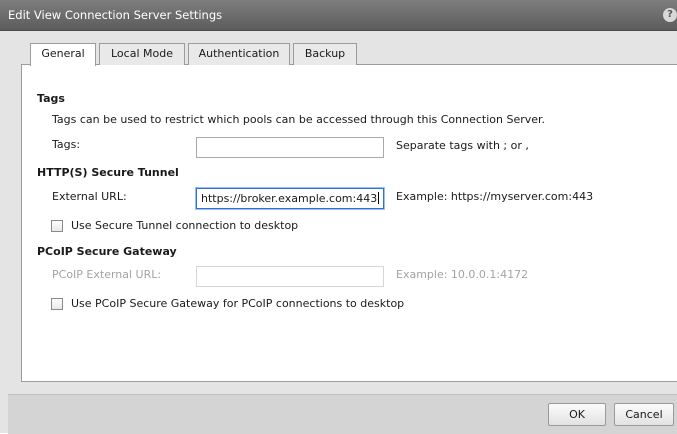 This screenshot has height=434, width=677. Describe the element at coordinates (338, 15) in the screenshot. I see `title-bar: Edit View Connection Server Settings ?` at that location.